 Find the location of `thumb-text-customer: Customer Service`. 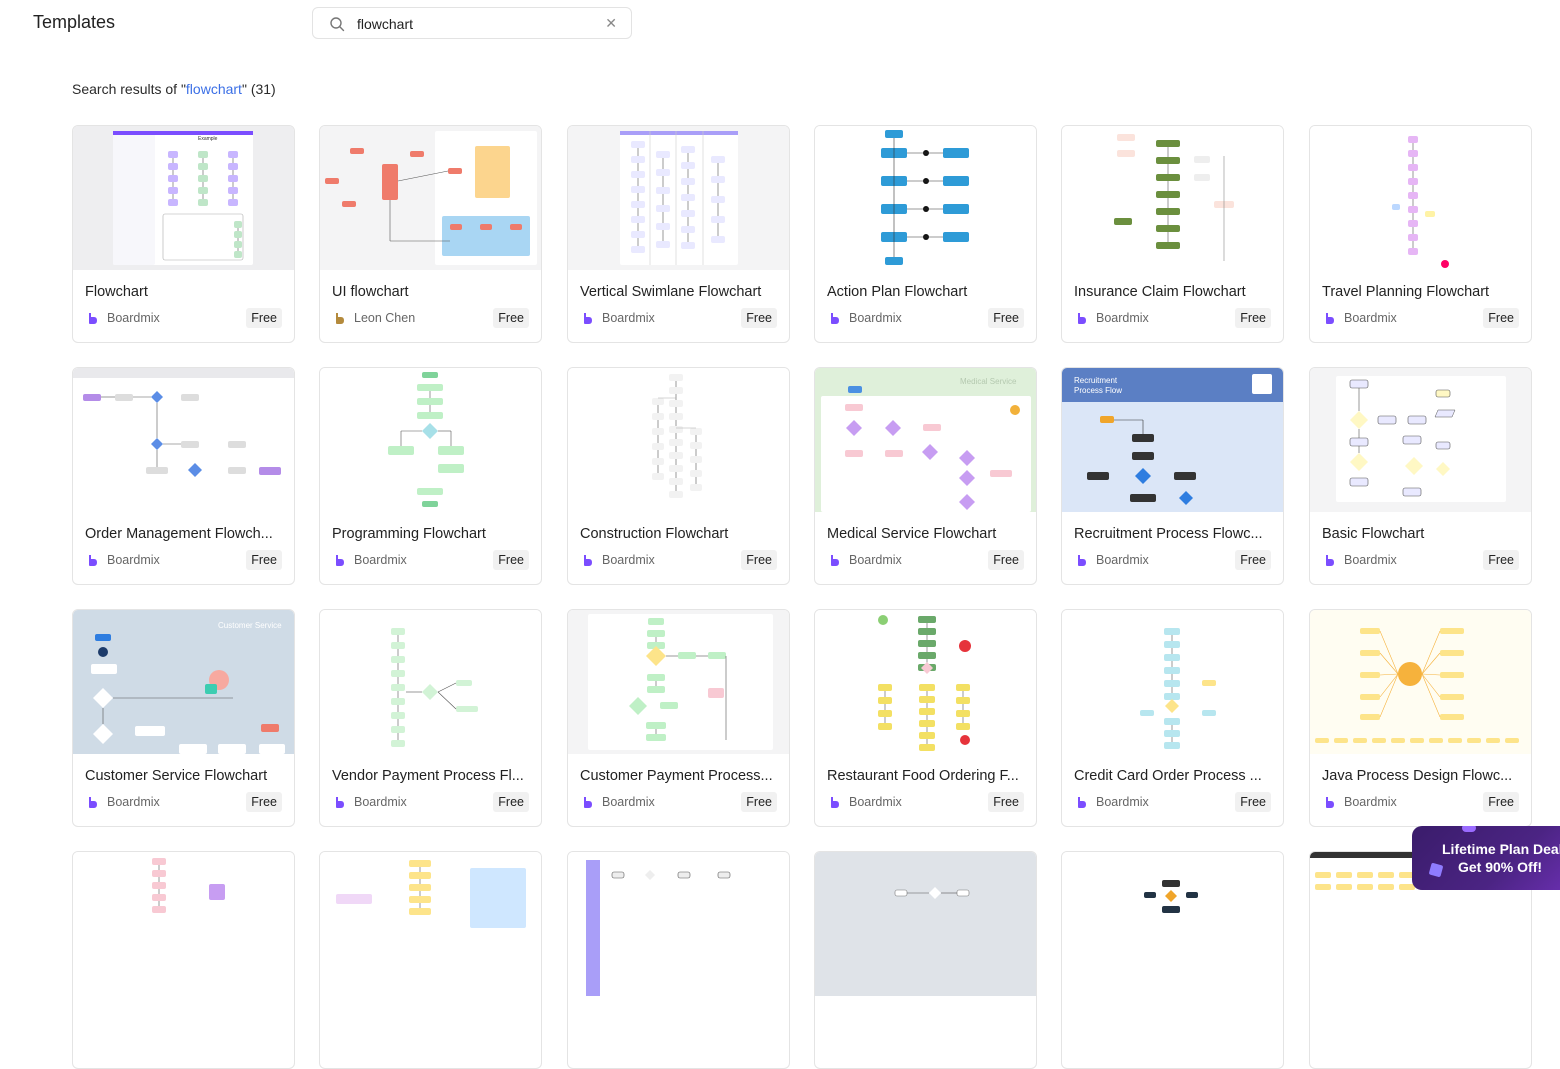

thumb-text-customer: Customer Service is located at coordinates (250, 625).